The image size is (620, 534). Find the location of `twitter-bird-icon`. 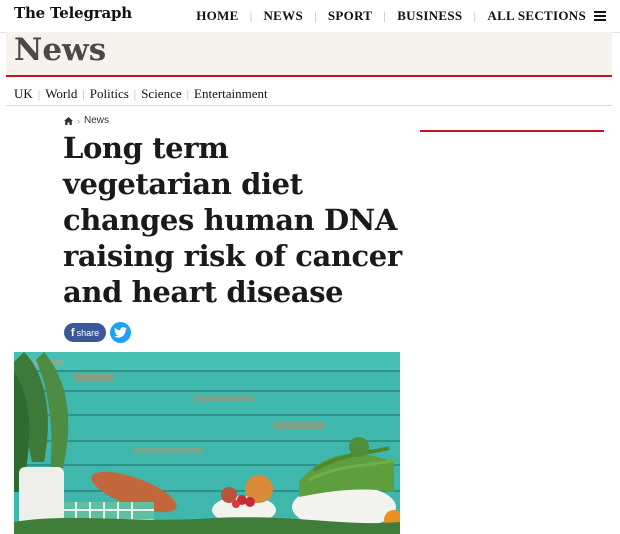

twitter-bird-icon is located at coordinates (120, 332).